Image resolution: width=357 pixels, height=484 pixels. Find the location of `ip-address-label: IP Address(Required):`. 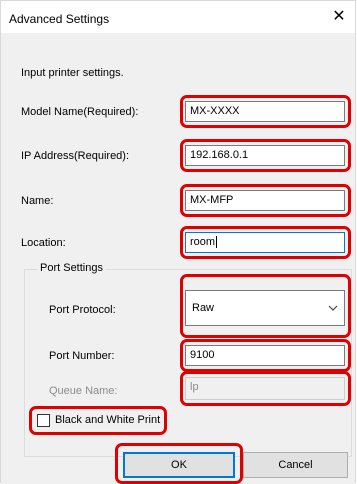

ip-address-label: IP Address(Required): is located at coordinates (75, 156).